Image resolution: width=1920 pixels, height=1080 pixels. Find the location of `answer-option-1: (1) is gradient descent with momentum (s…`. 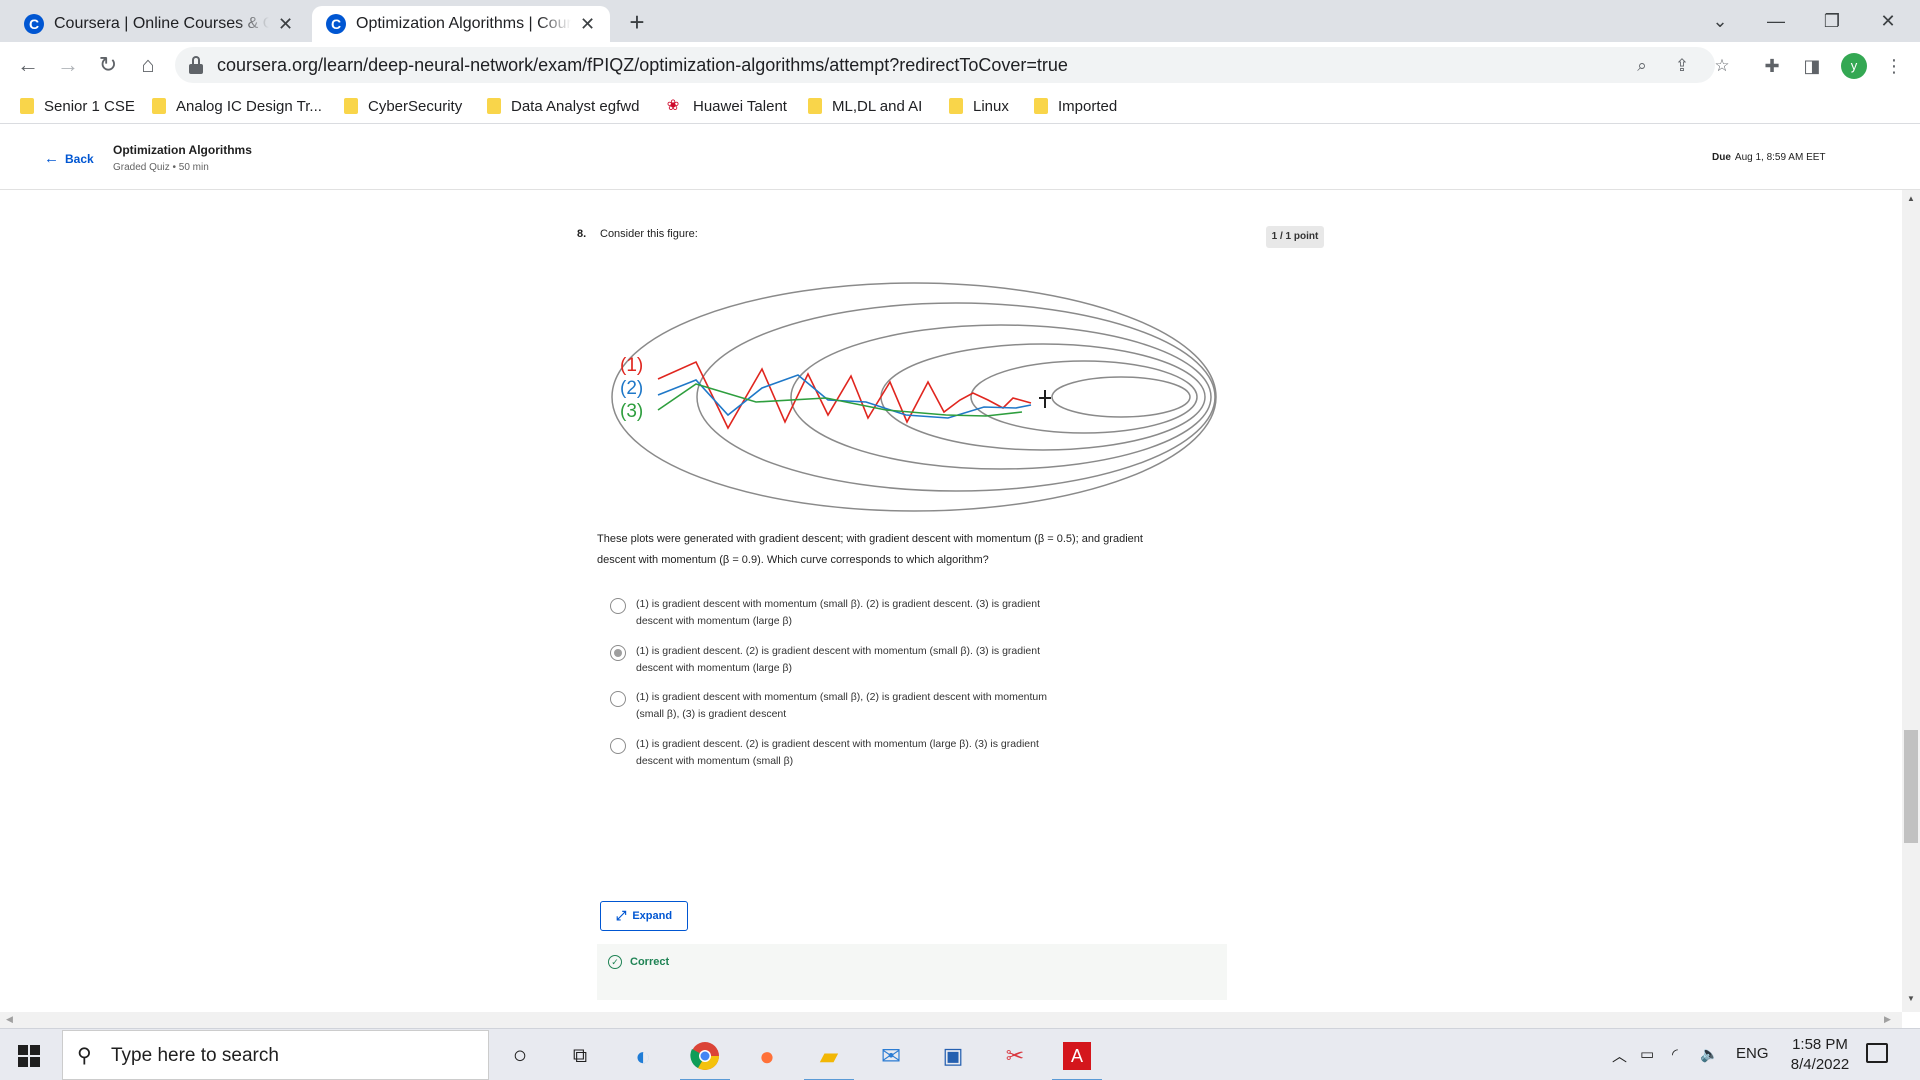

answer-option-1: (1) is gradient descent with momentum (s… is located at coordinates (868, 616).